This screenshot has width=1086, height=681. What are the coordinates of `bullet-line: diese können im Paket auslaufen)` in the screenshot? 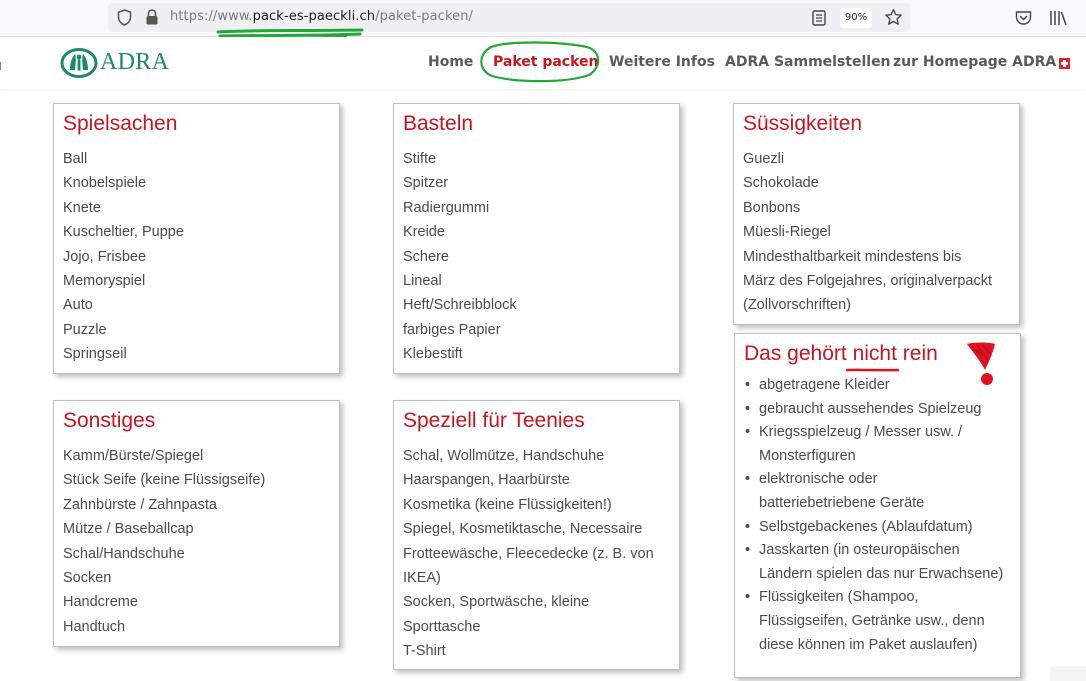 It's located at (868, 644).